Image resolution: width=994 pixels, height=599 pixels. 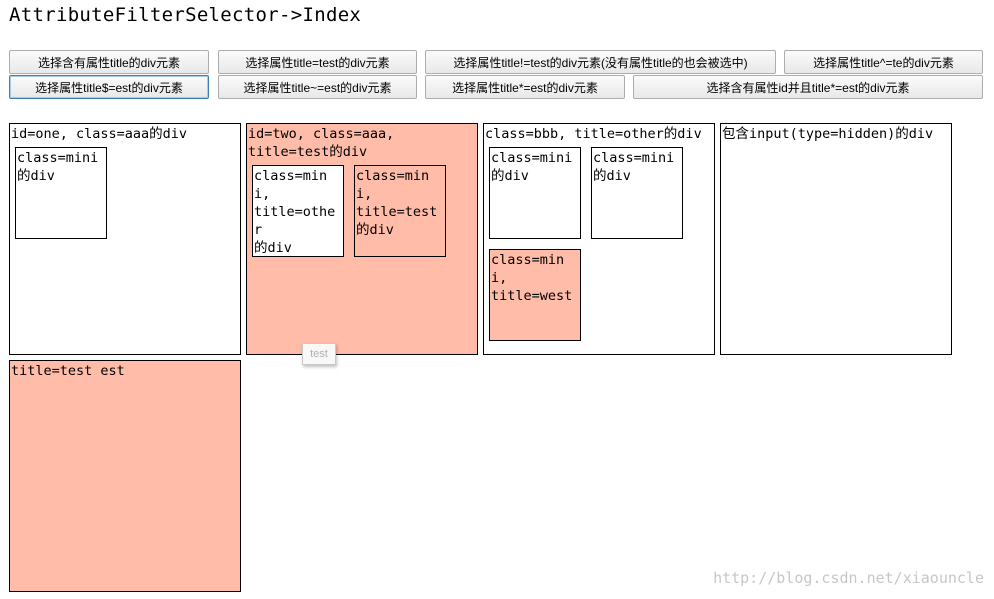 What do you see at coordinates (321, 143) in the screenshot?
I see `div-label: id=two, class=aaa, title=test的div` at bounding box center [321, 143].